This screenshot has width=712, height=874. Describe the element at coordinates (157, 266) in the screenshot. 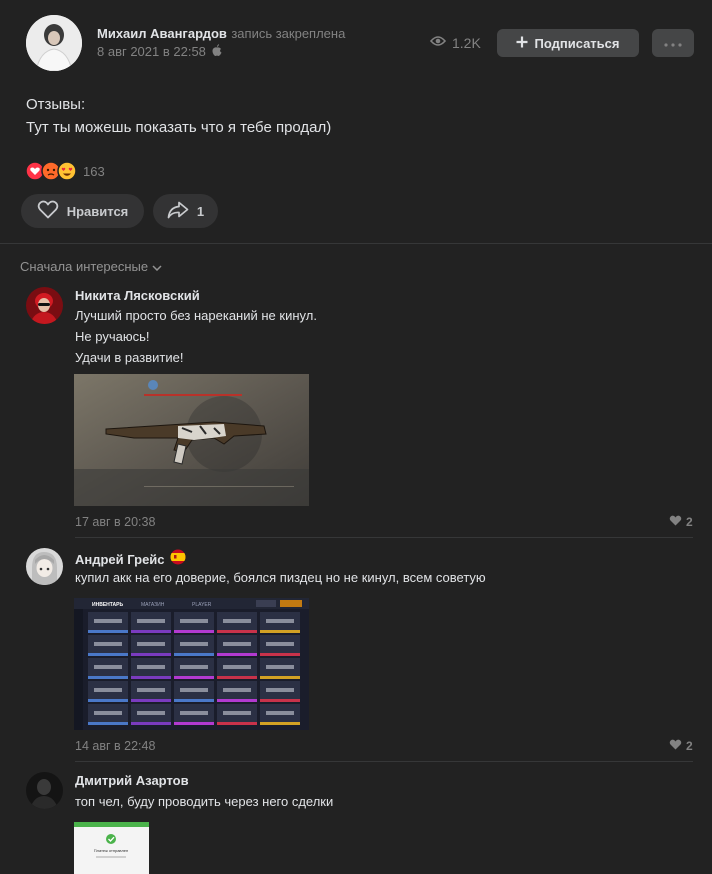

I see `chevron-down-icon` at that location.